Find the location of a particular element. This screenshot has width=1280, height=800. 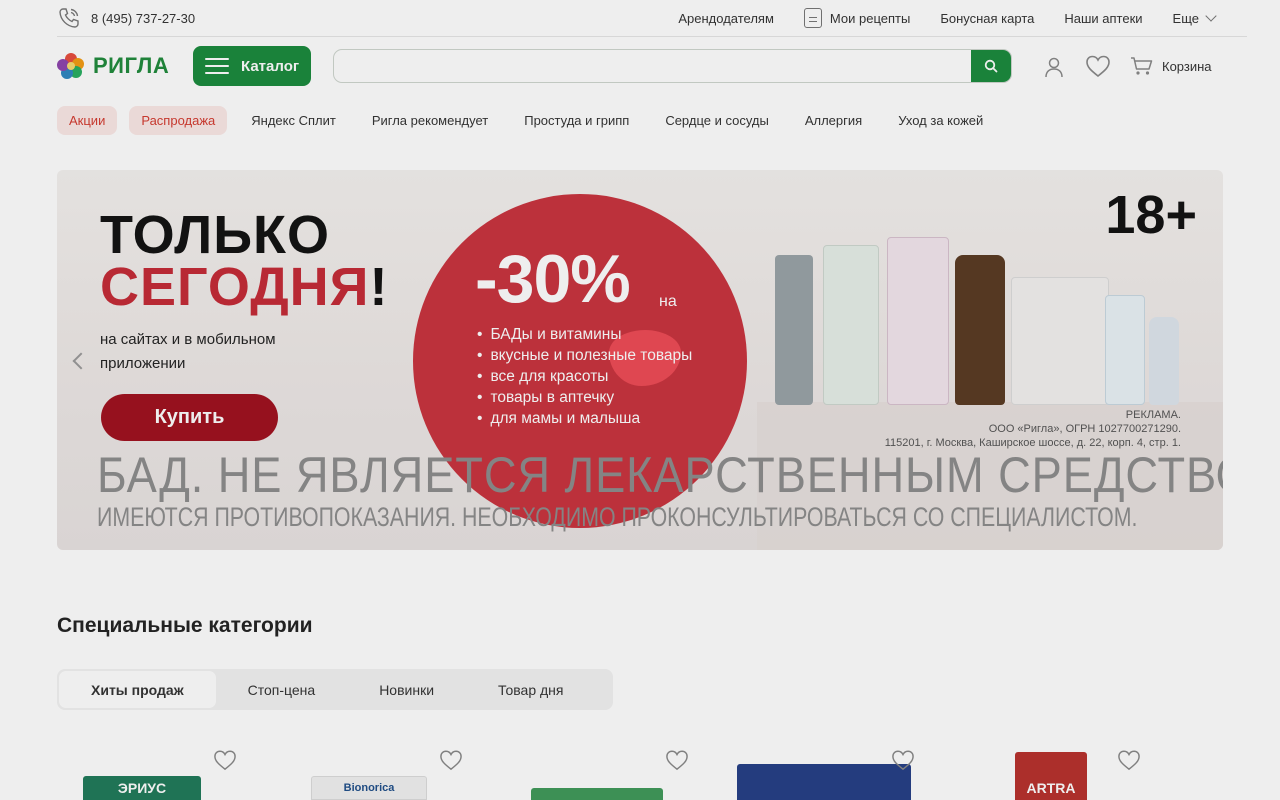

cart-label: Корзина is located at coordinates (1187, 66).